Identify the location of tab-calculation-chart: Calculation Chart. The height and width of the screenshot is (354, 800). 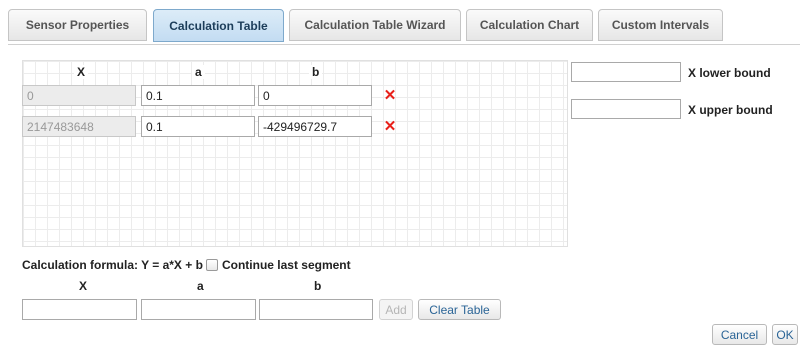
(529, 25).